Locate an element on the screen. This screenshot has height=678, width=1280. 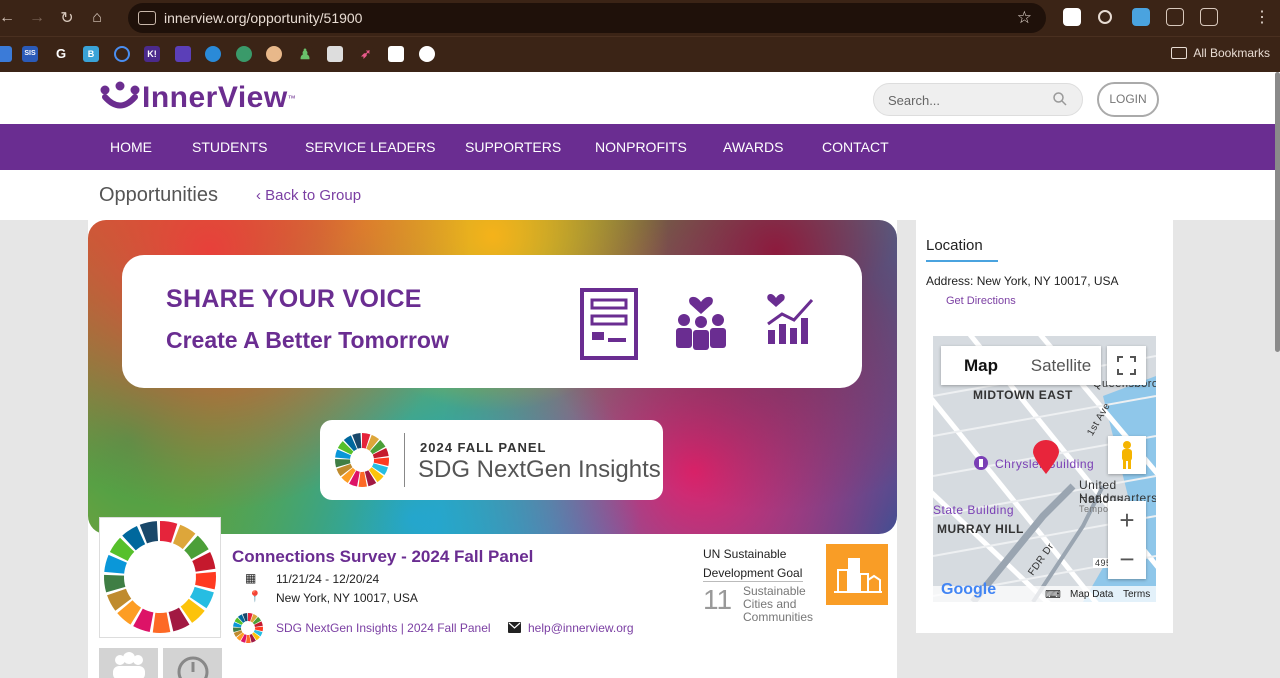
zoom-controls: + − is located at coordinates (1127, 540).